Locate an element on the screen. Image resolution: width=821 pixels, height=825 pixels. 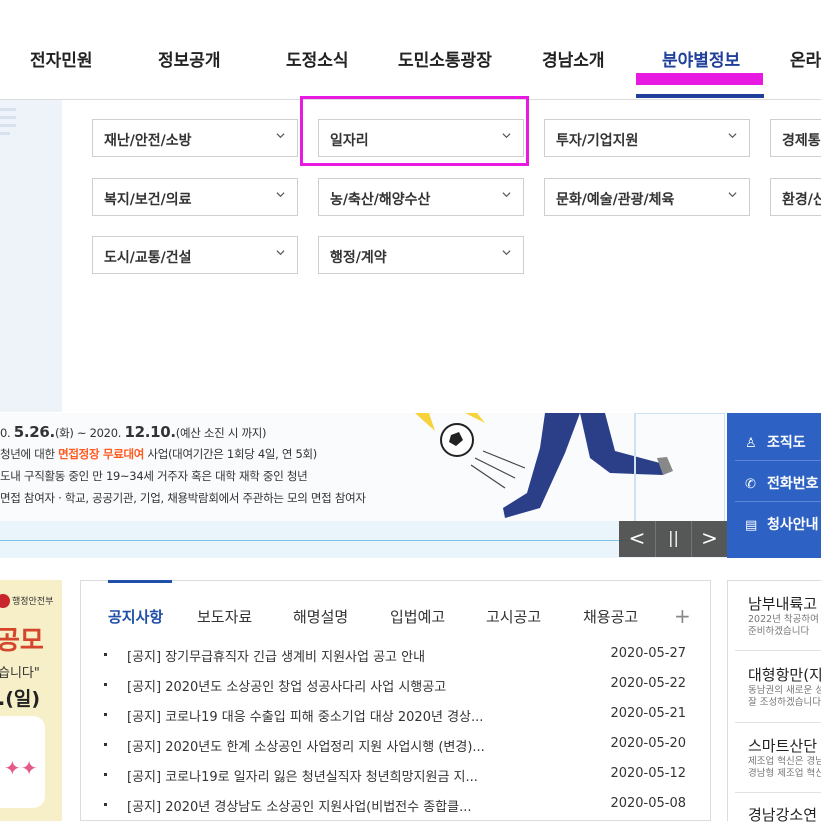
policy-news-item: 경남강소연 is located at coordinates (782, 814).